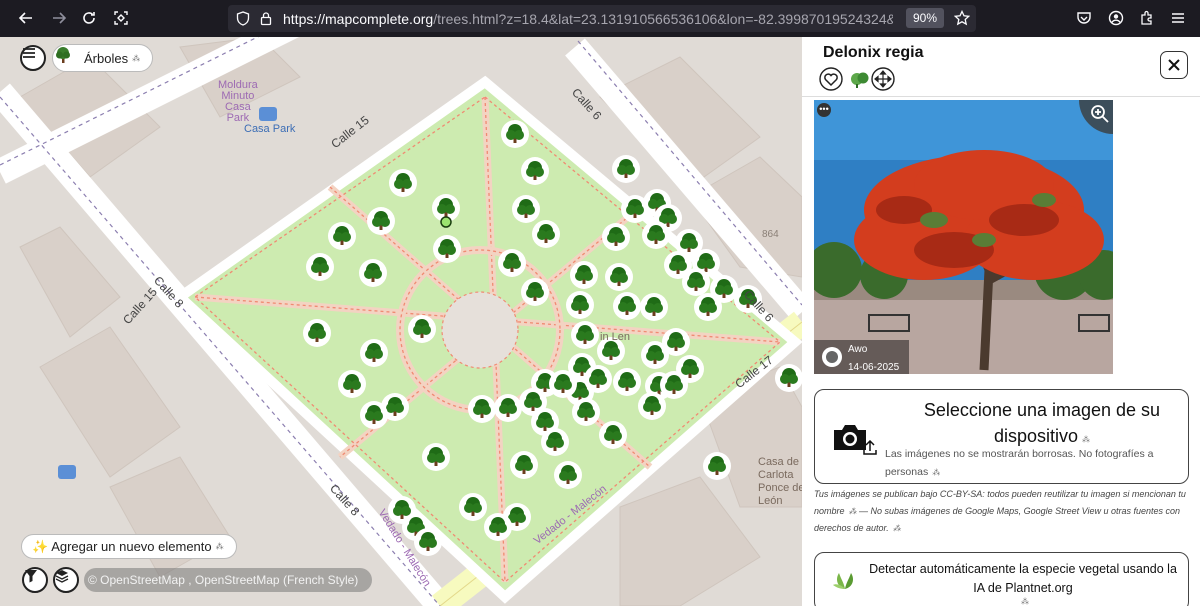  What do you see at coordinates (59, 18) in the screenshot?
I see `forward-icon` at bounding box center [59, 18].